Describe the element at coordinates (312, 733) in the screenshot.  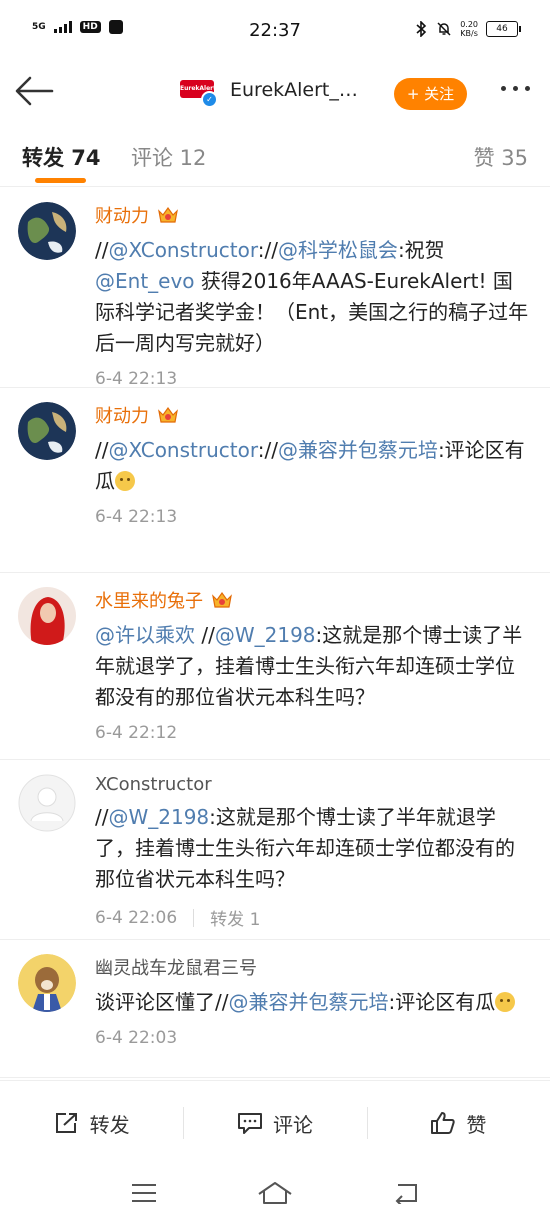
I see `repost-meta: 6-4 22:12` at that location.